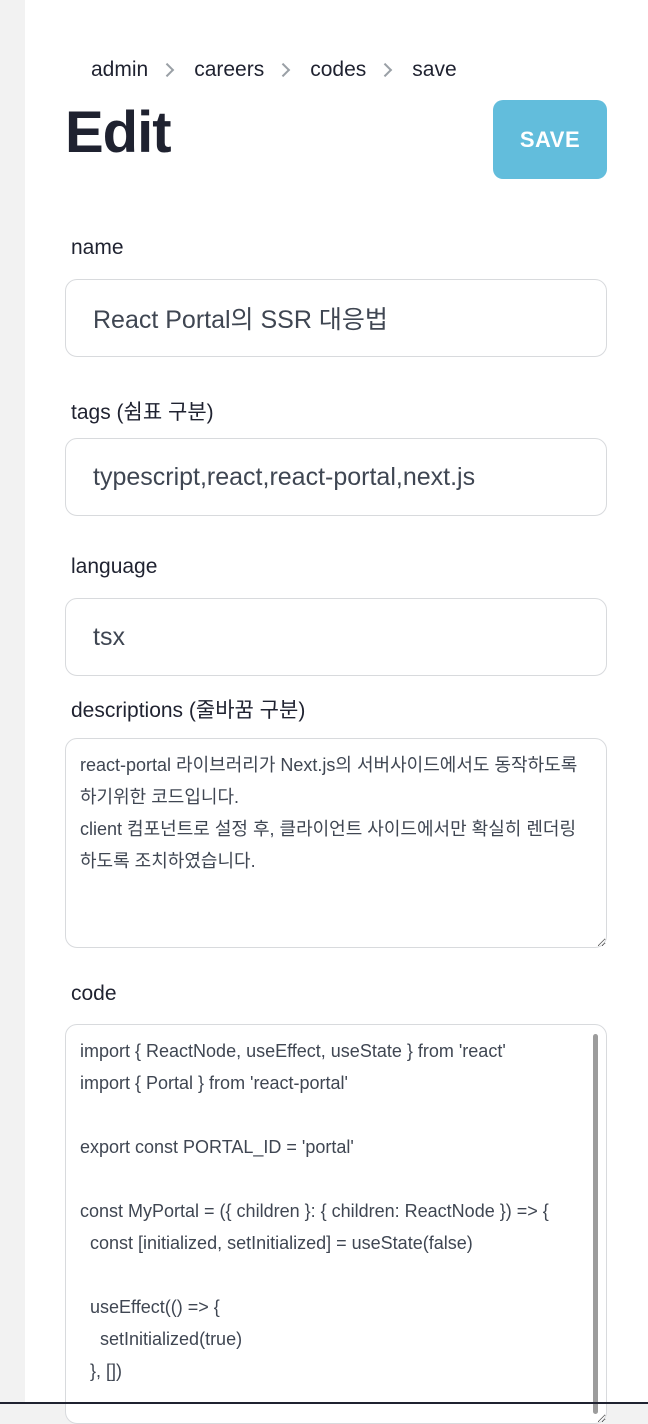 This screenshot has height=1424, width=648. What do you see at coordinates (550, 139) in the screenshot?
I see `save-button: SAVE` at bounding box center [550, 139].